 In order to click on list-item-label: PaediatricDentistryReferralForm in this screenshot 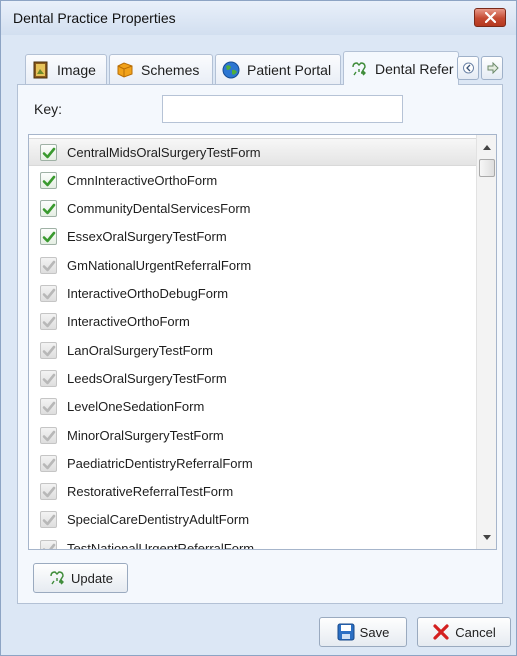, I will do `click(160, 463)`.